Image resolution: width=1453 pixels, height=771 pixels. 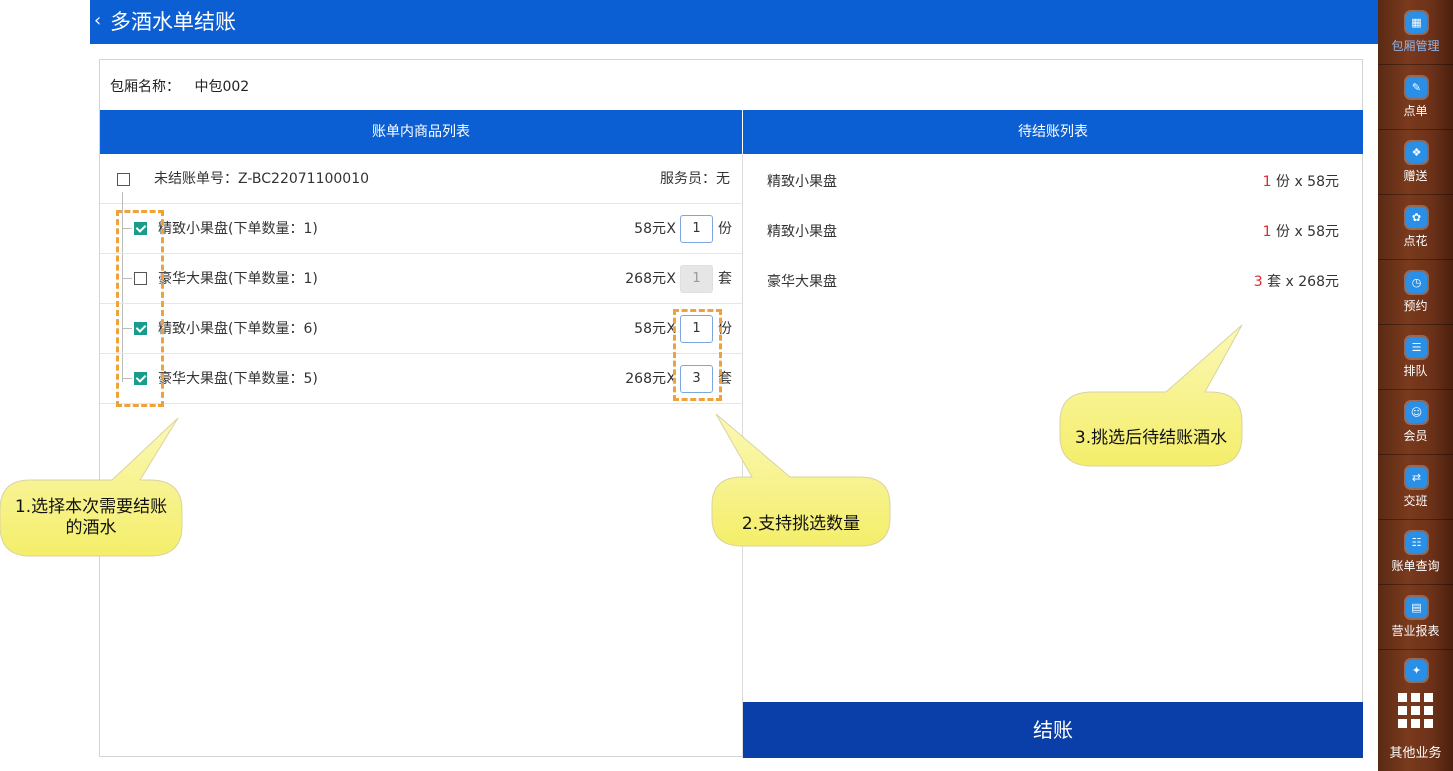 What do you see at coordinates (1151, 438) in the screenshot?
I see `annotation-text-3: 3.挑选后待结账酒水` at bounding box center [1151, 438].